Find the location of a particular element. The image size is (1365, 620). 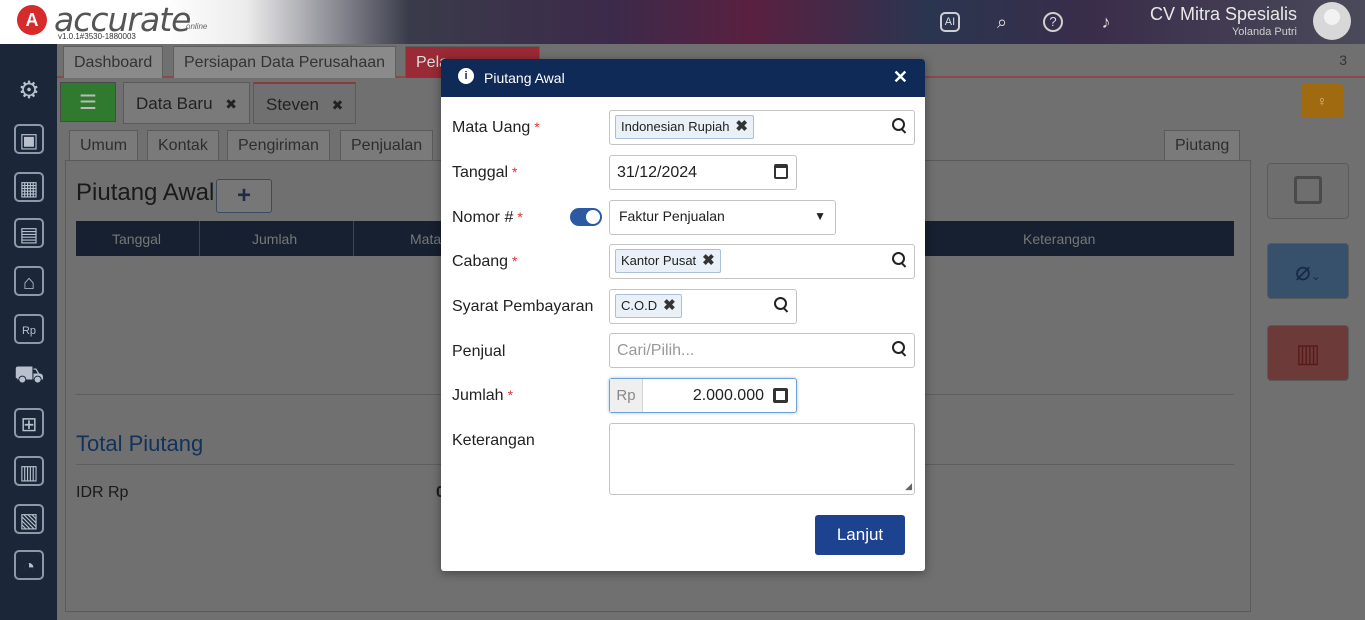

amount-label: Jumlah * is located at coordinates (483, 395).